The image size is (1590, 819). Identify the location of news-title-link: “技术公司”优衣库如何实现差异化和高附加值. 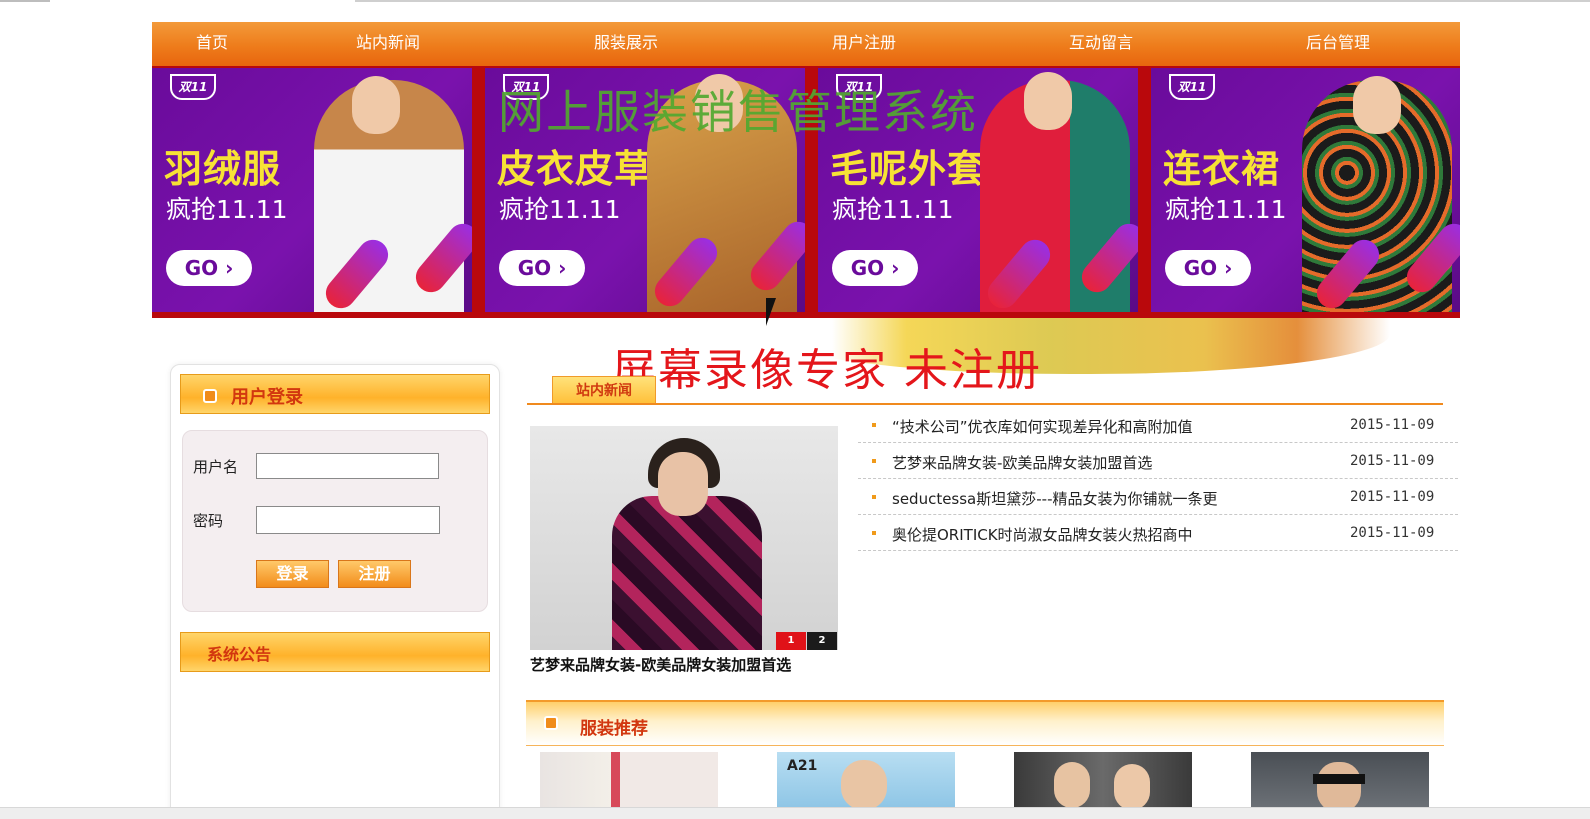
(1042, 426).